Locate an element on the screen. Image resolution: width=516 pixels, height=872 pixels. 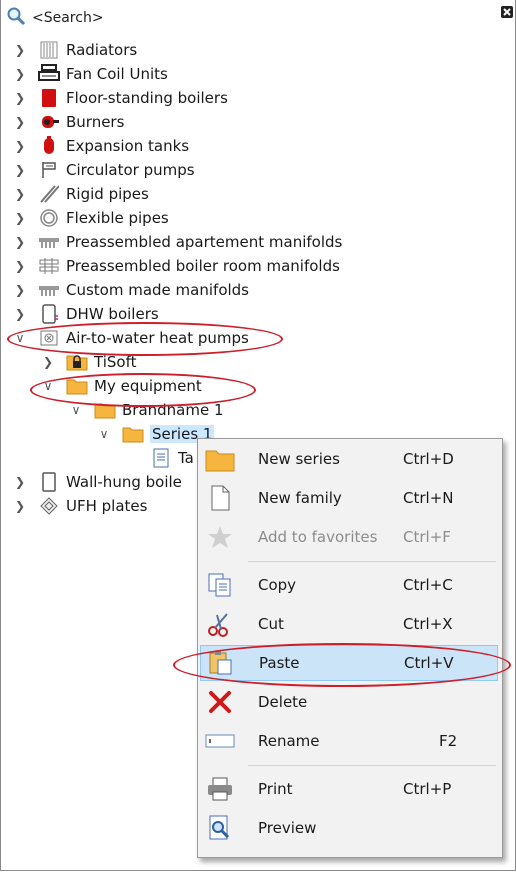
menu-item-shortcut: Ctrl+C is located at coordinates (428, 585).